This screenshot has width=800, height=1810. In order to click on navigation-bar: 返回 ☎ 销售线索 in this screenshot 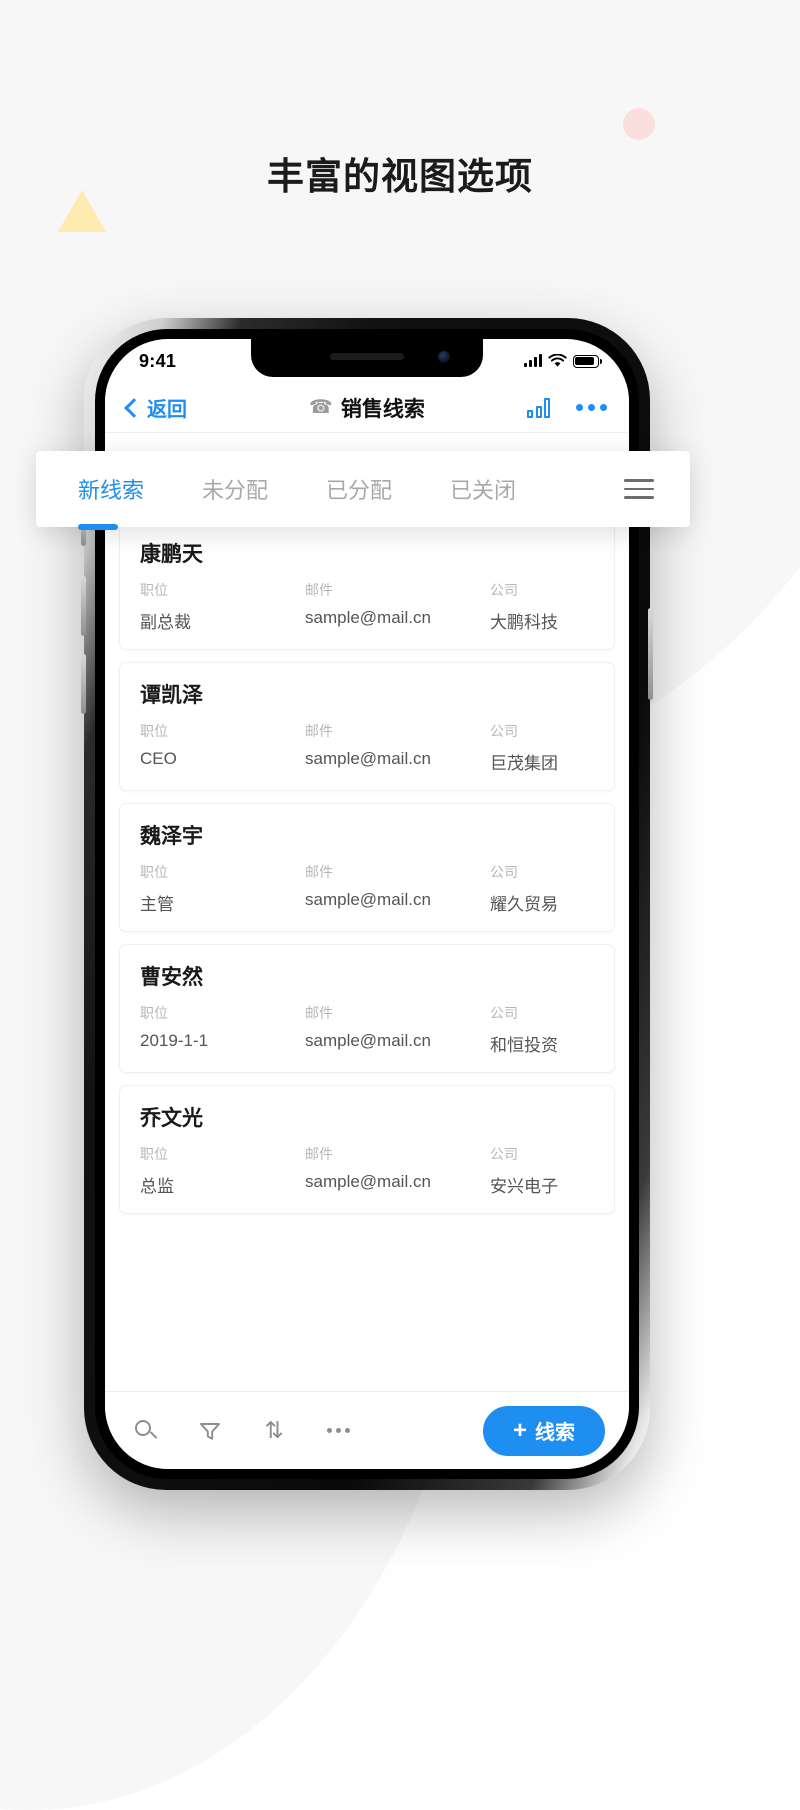, I will do `click(367, 408)`.